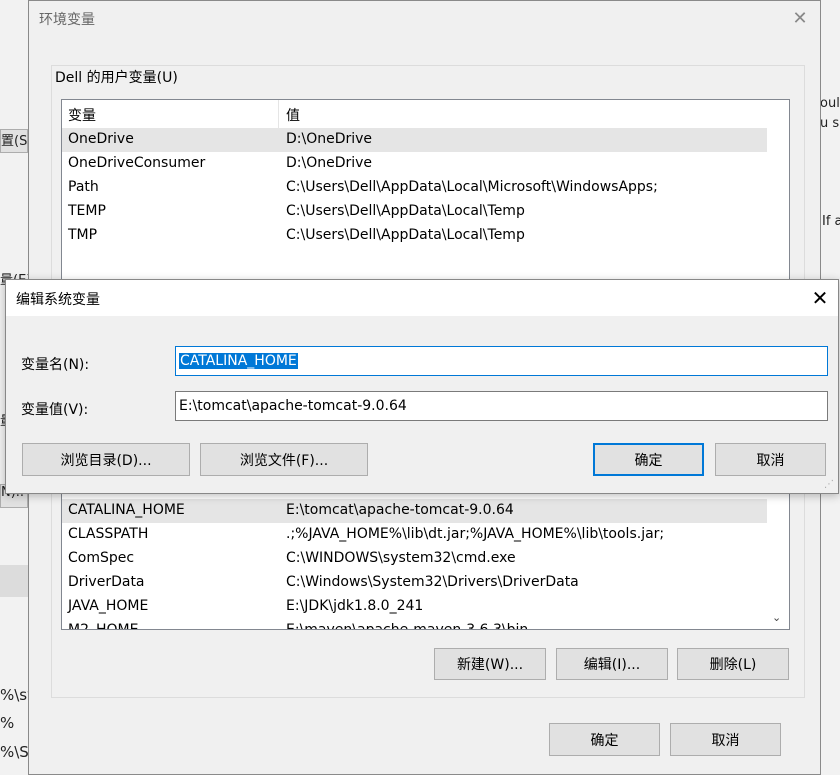 The image size is (840, 775). What do you see at coordinates (87, 211) in the screenshot?
I see `var-name: TEMP` at bounding box center [87, 211].